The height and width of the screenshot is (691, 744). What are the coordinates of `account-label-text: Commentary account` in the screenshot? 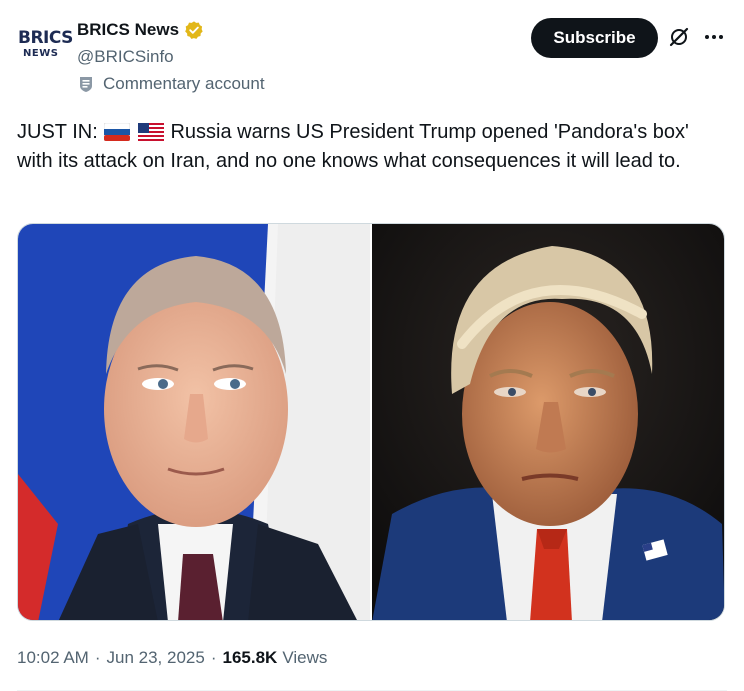 It's located at (184, 83).